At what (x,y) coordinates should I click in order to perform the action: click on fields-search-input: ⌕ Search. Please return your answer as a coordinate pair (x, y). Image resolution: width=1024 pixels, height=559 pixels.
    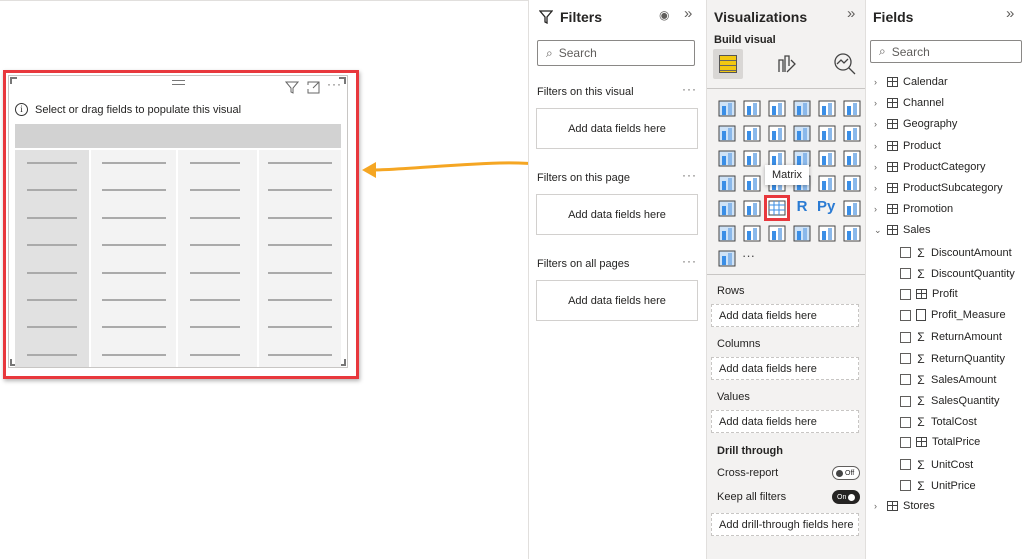
    Looking at the image, I should click on (946, 51).